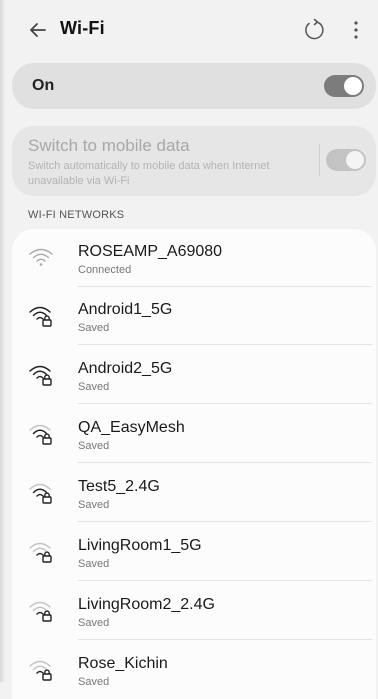  What do you see at coordinates (194, 434) in the screenshot?
I see `network-item-qa-easymesh: QA_EasyMesh Saved` at bounding box center [194, 434].